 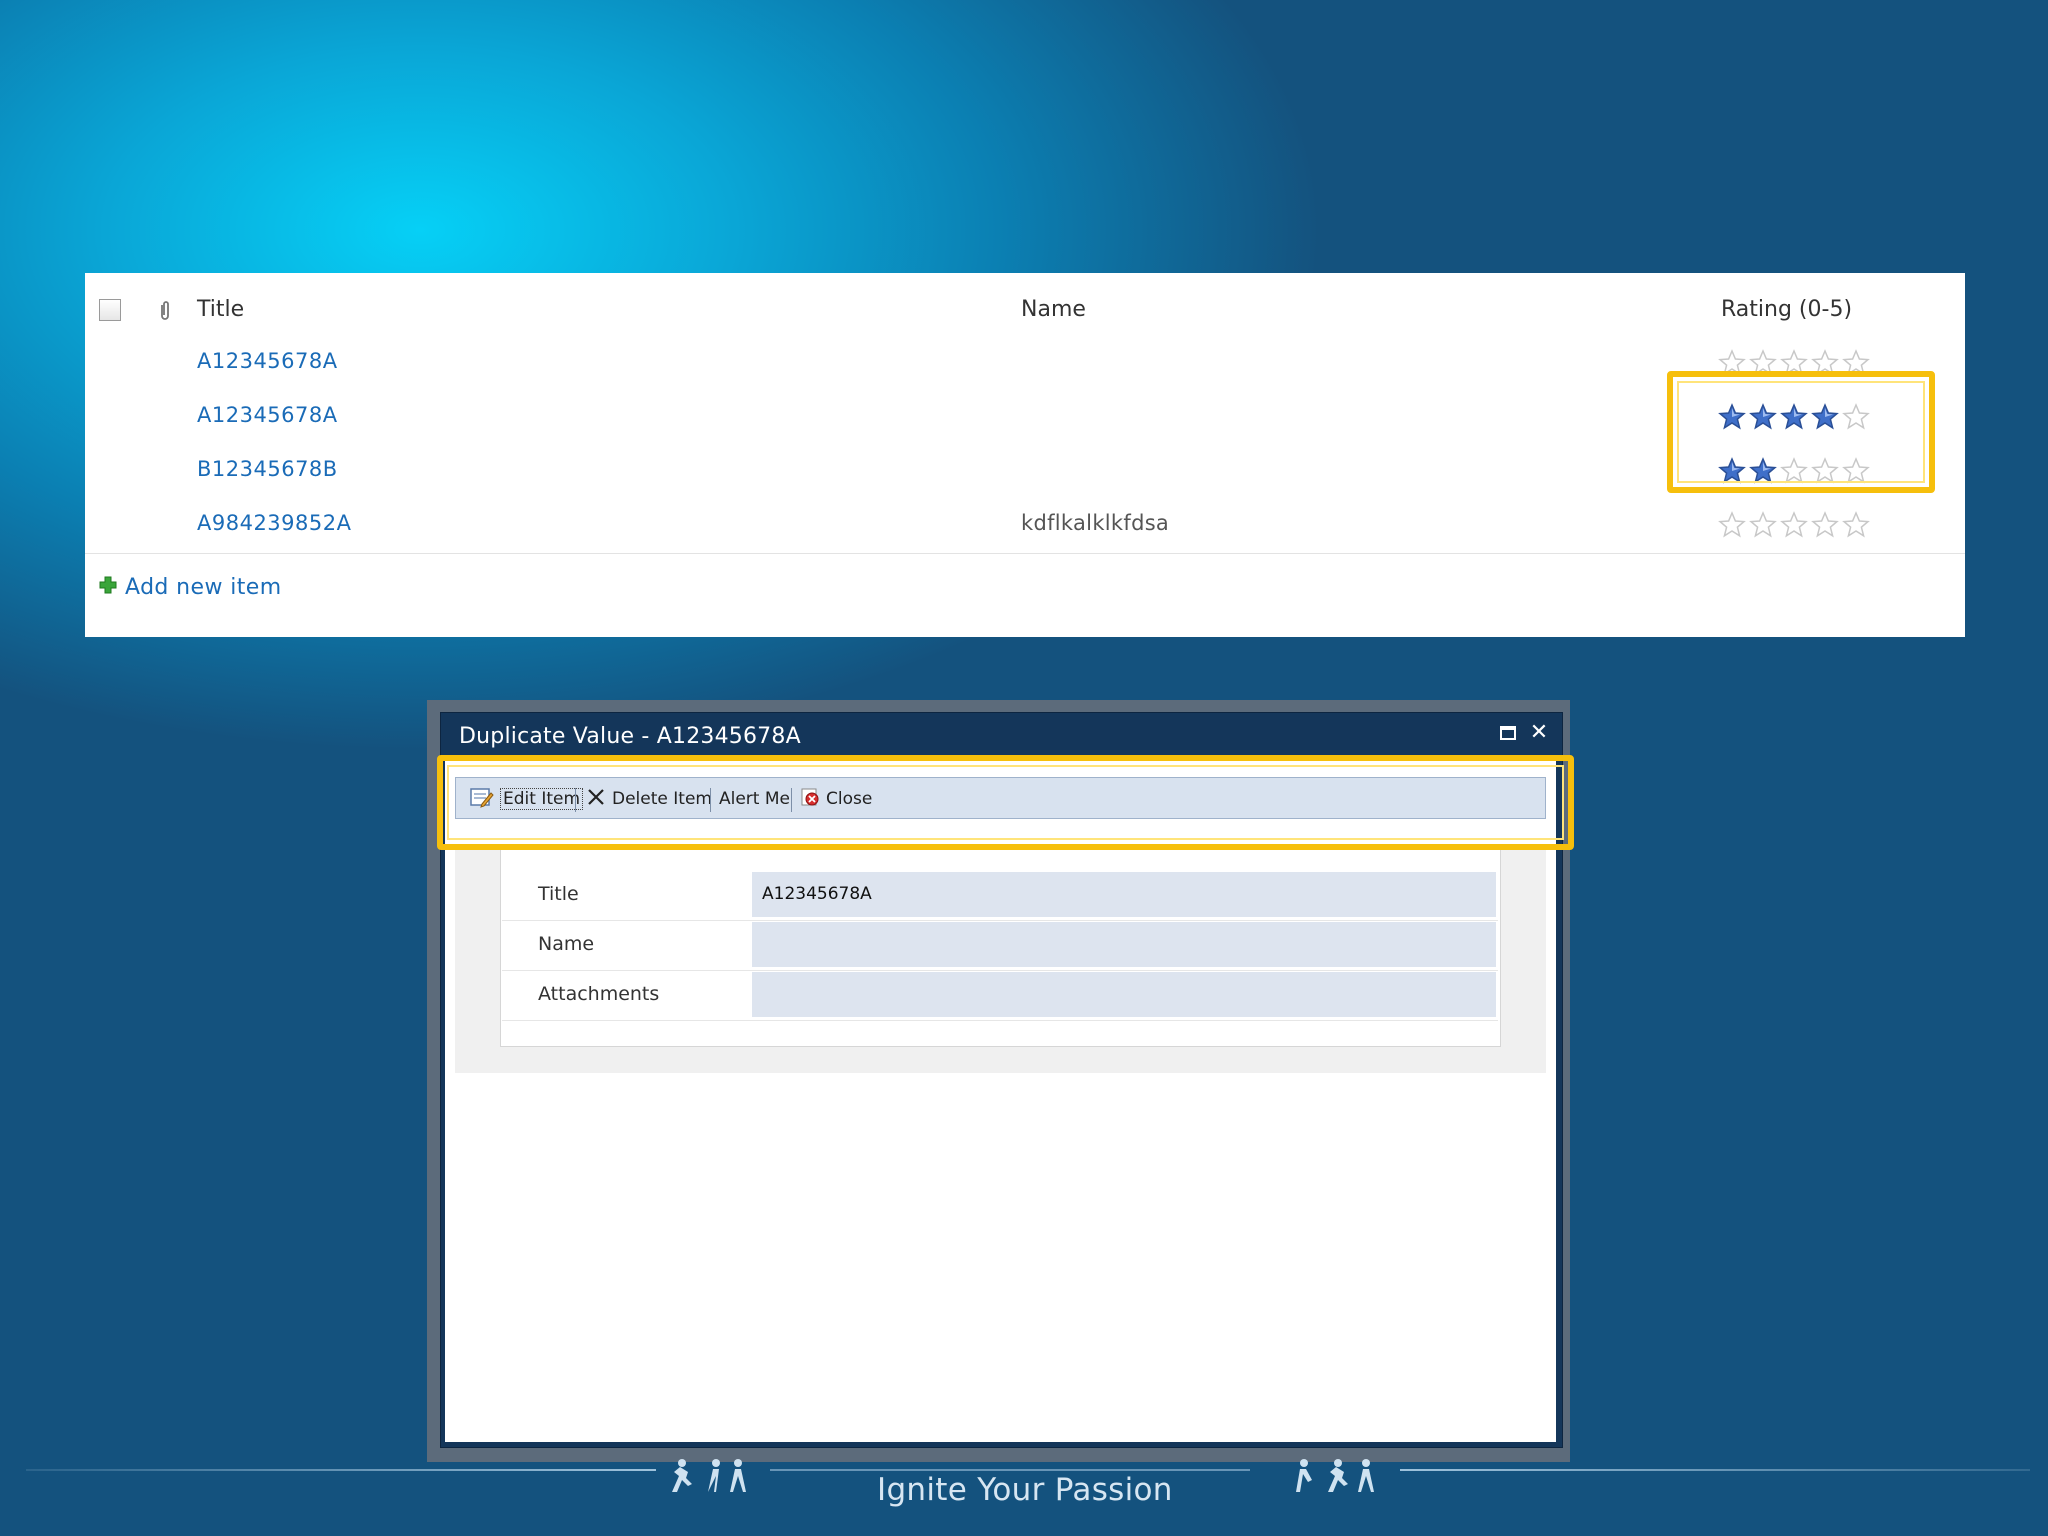 I want to click on table-row: A984239852A kdflkalklkfdsa, so click(x=1025, y=526).